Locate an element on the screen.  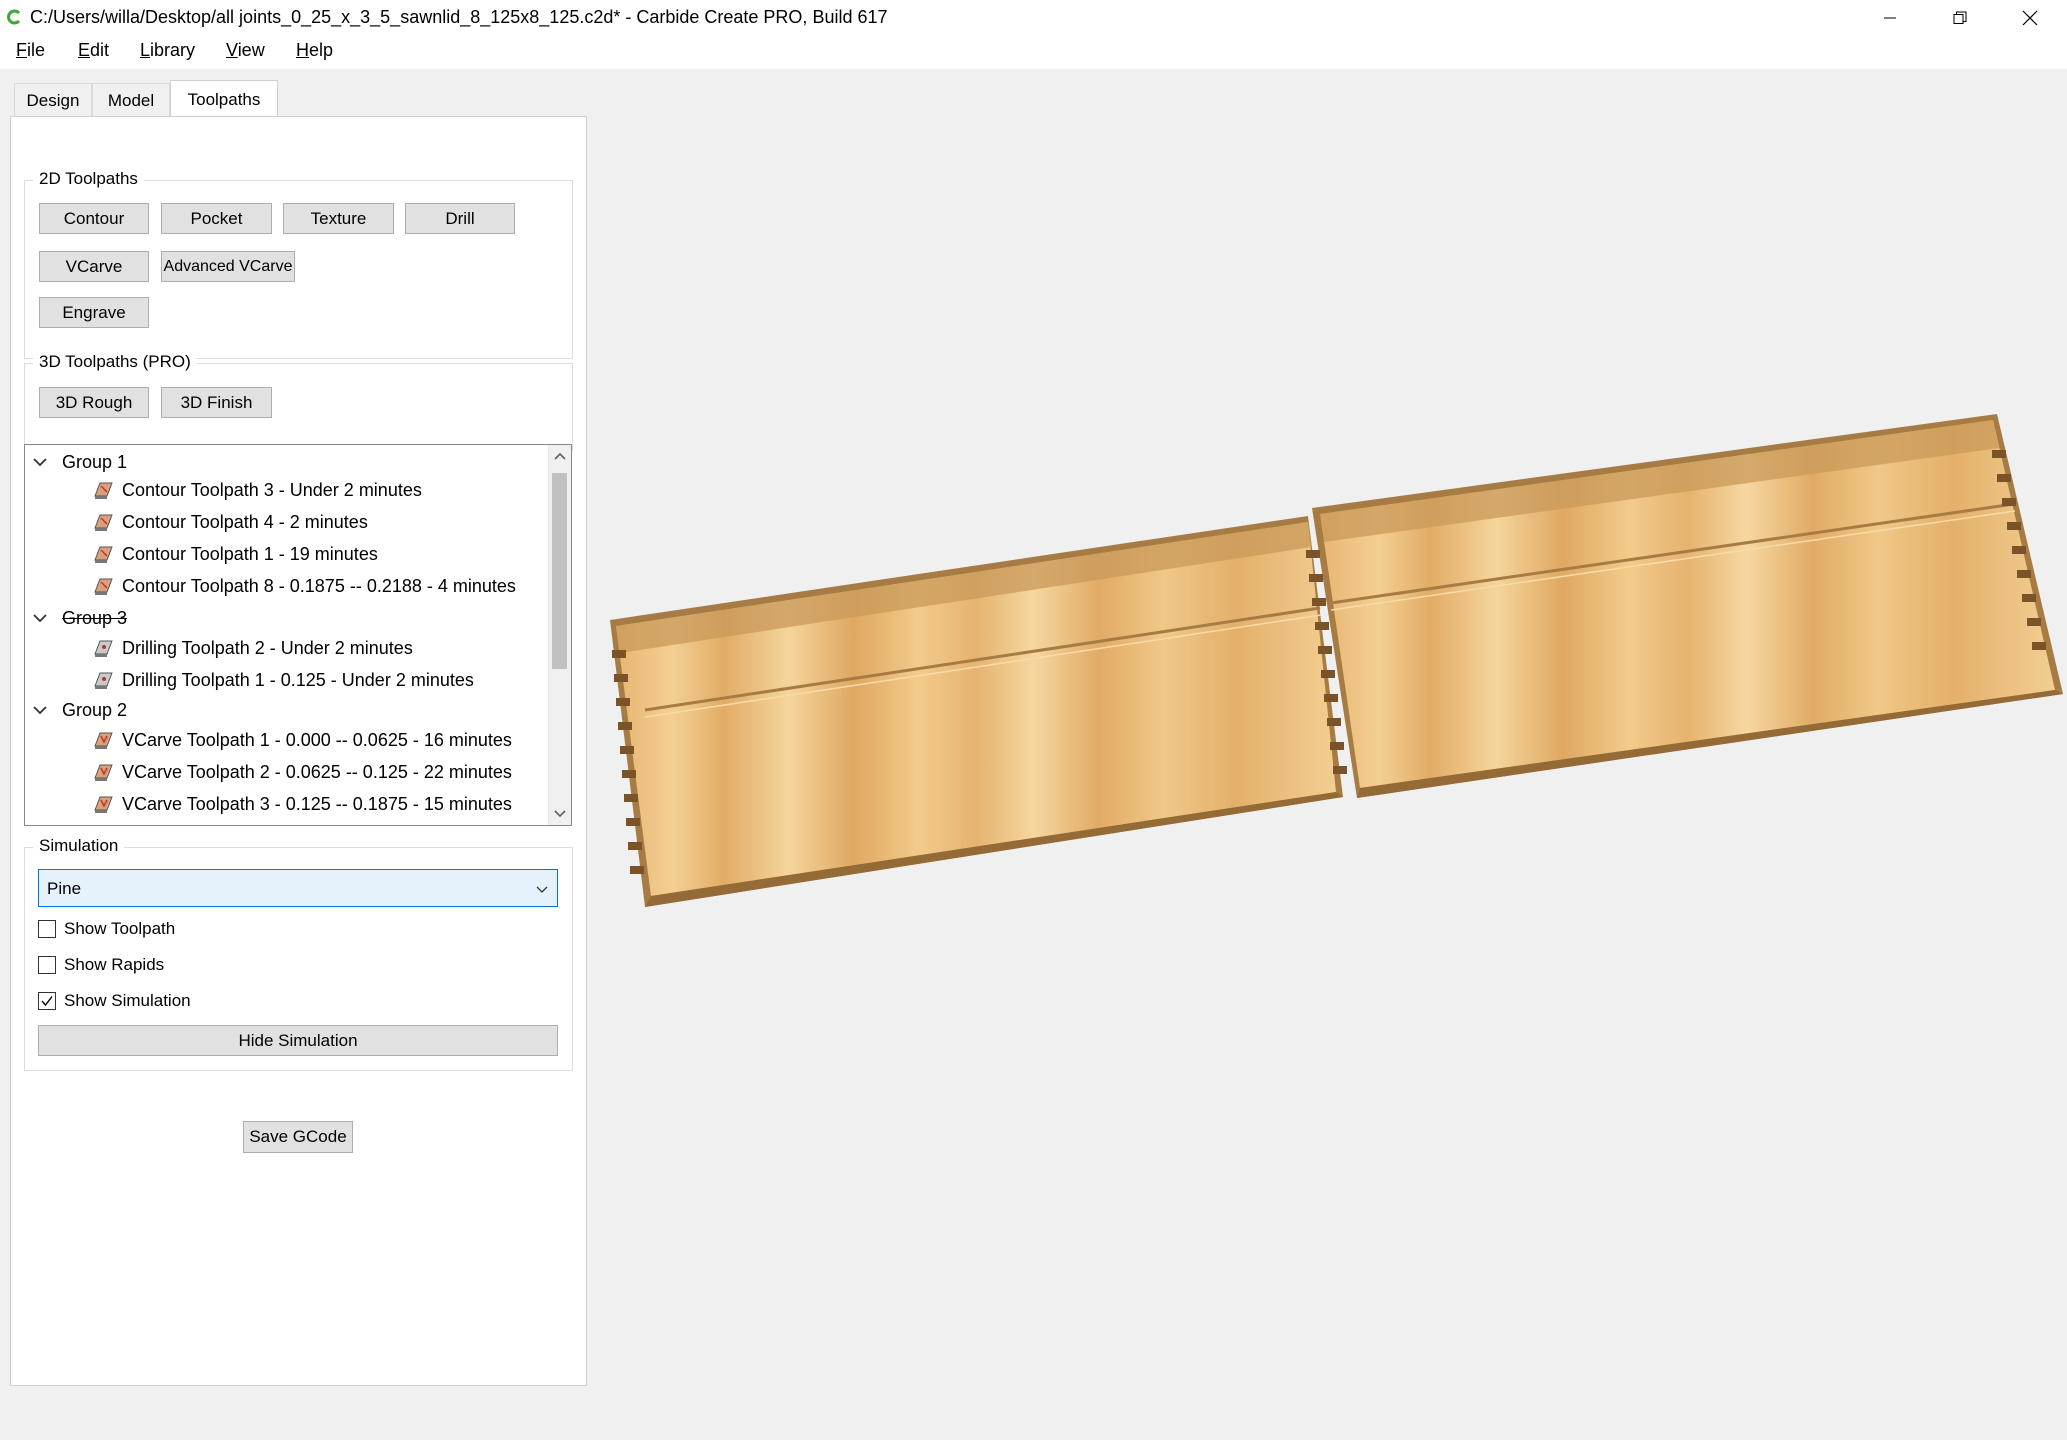
tab-model: Model is located at coordinates (131, 100).